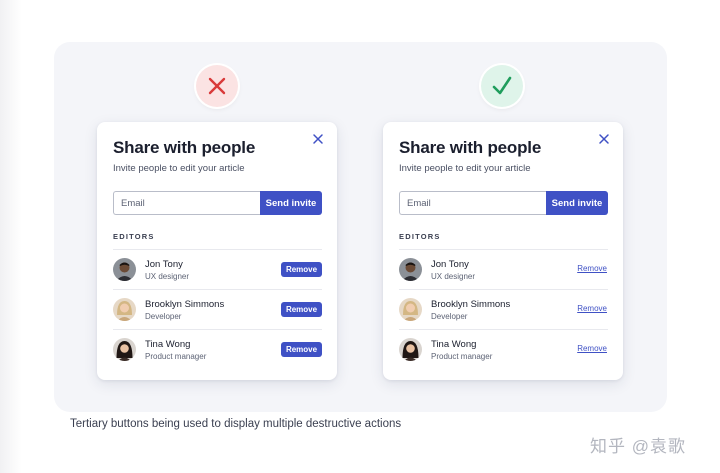 This screenshot has width=720, height=473. I want to click on incorrect-badge, so click(217, 86).